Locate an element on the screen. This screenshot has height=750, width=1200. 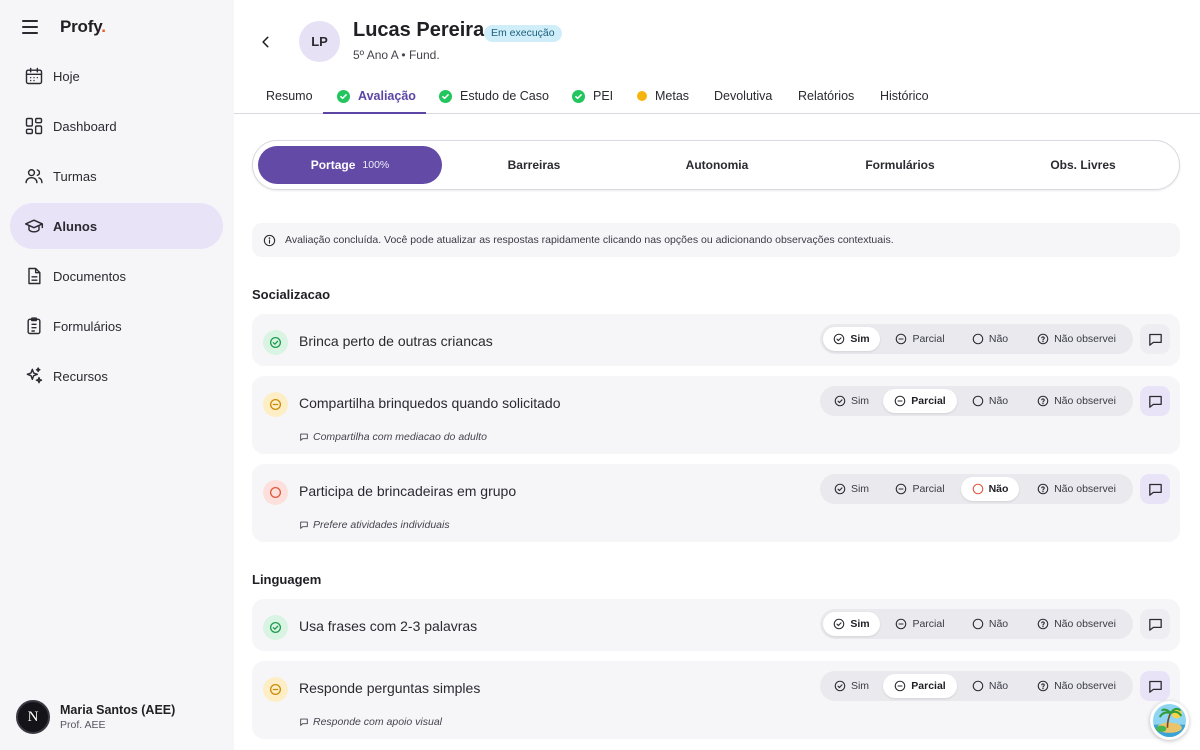
subtab-portage: Portage 100% is located at coordinates (350, 165).